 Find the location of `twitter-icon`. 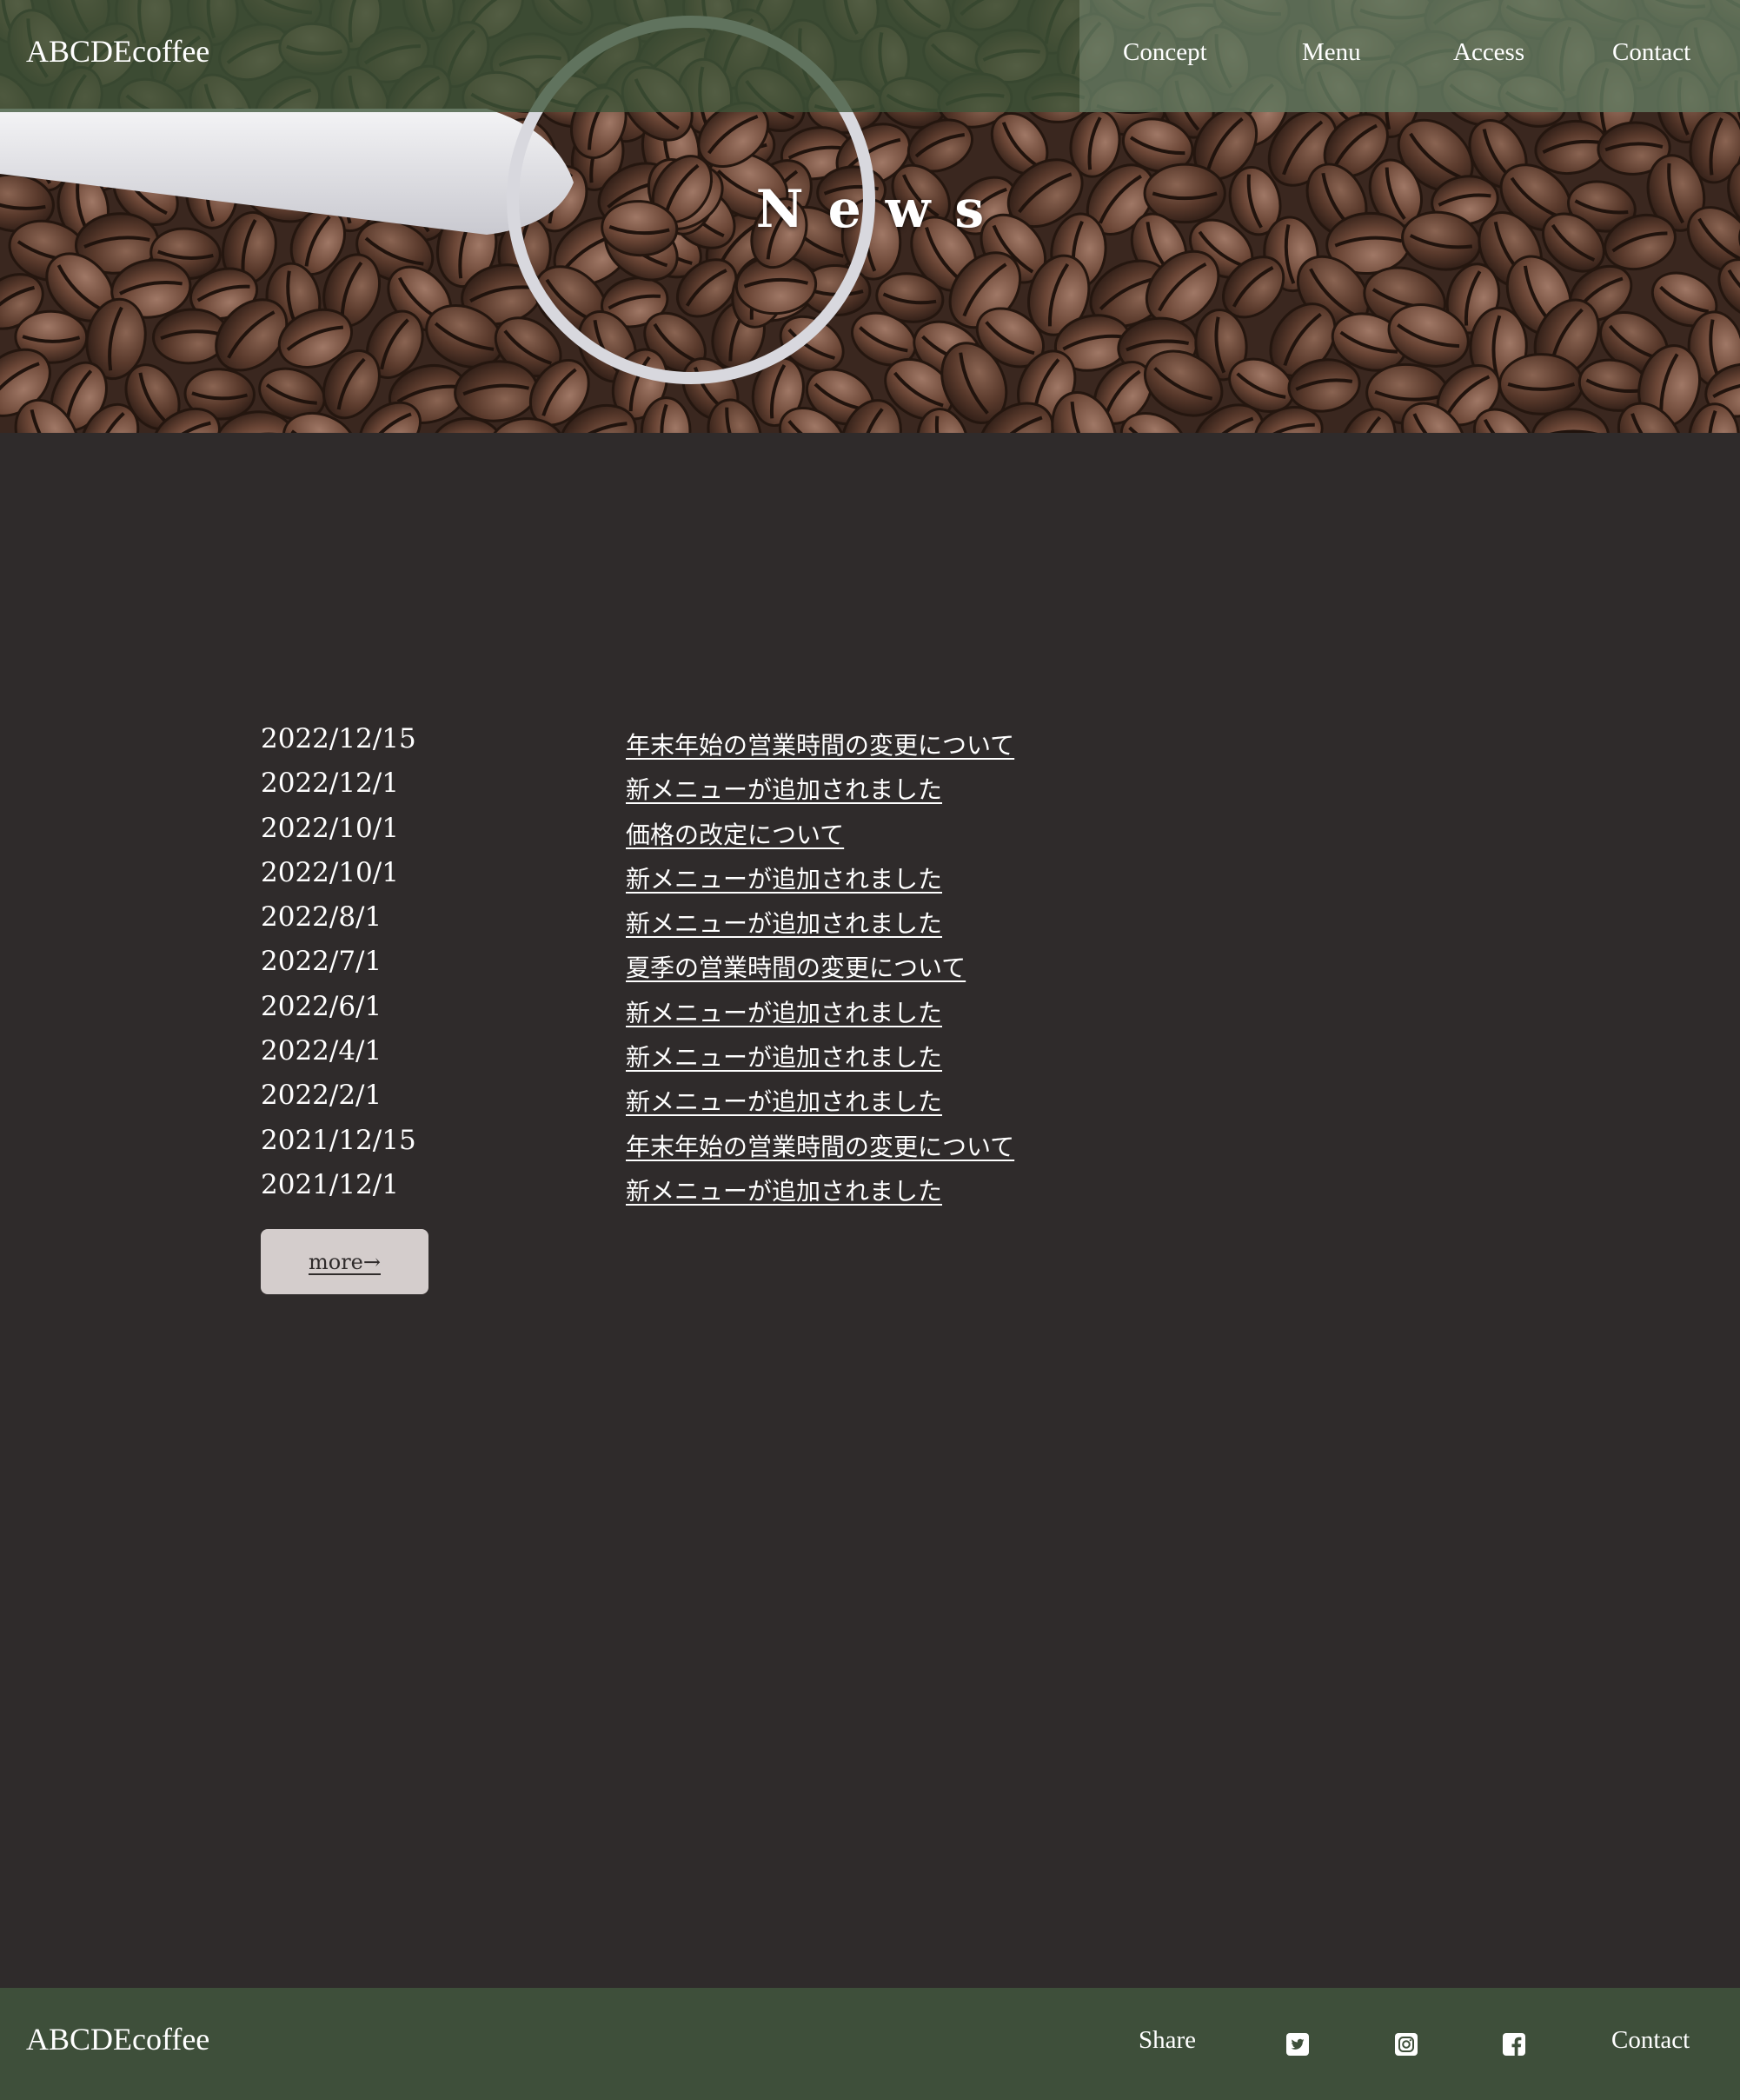

twitter-icon is located at coordinates (1297, 2044).